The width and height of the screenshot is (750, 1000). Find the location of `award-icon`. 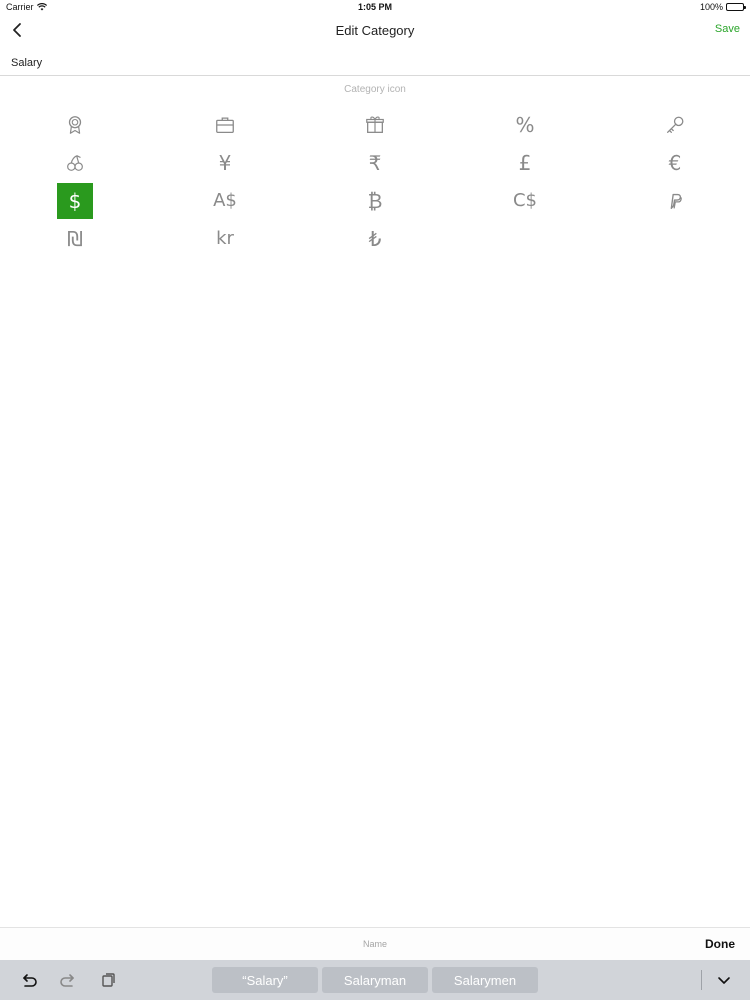

award-icon is located at coordinates (75, 125).